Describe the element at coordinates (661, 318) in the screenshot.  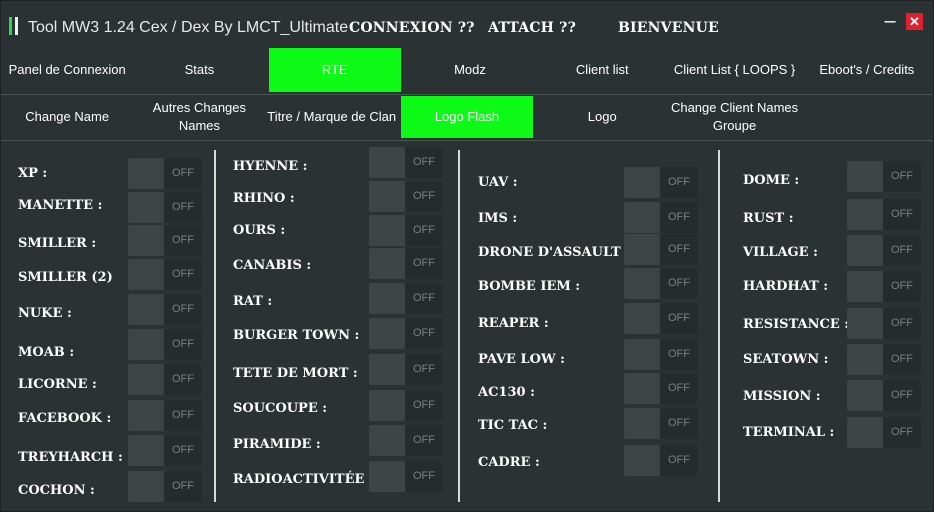
I see `toggle-reaper: OFF` at that location.